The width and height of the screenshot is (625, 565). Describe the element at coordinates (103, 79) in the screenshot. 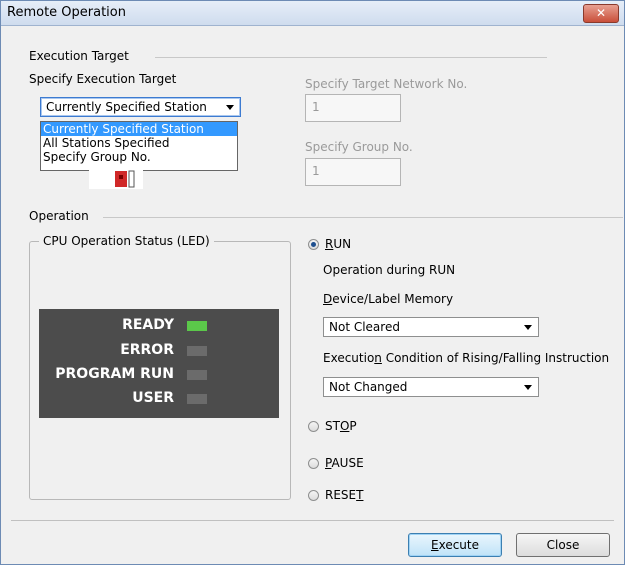

I see `specify-execution-target-label: Specify Execution Target` at that location.